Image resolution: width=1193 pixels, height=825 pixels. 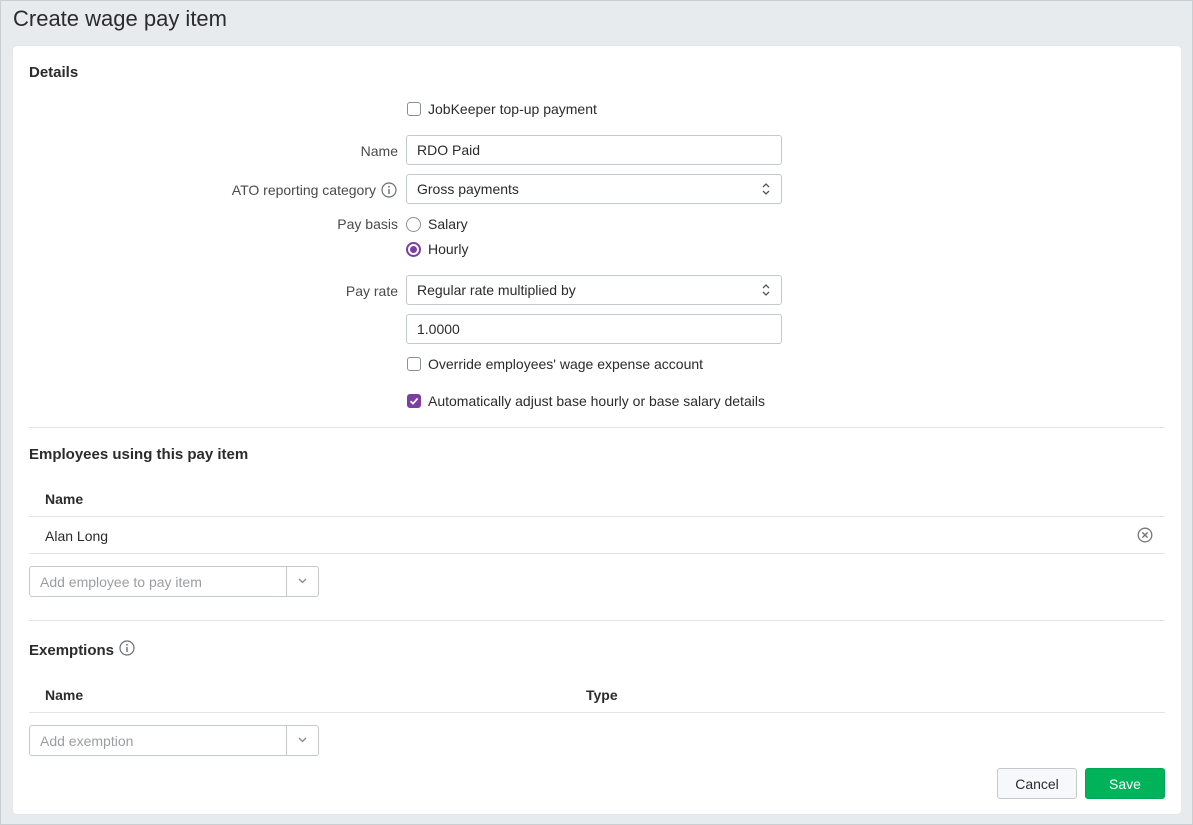 I want to click on pay-rate-label: Pay rate, so click(x=371, y=291).